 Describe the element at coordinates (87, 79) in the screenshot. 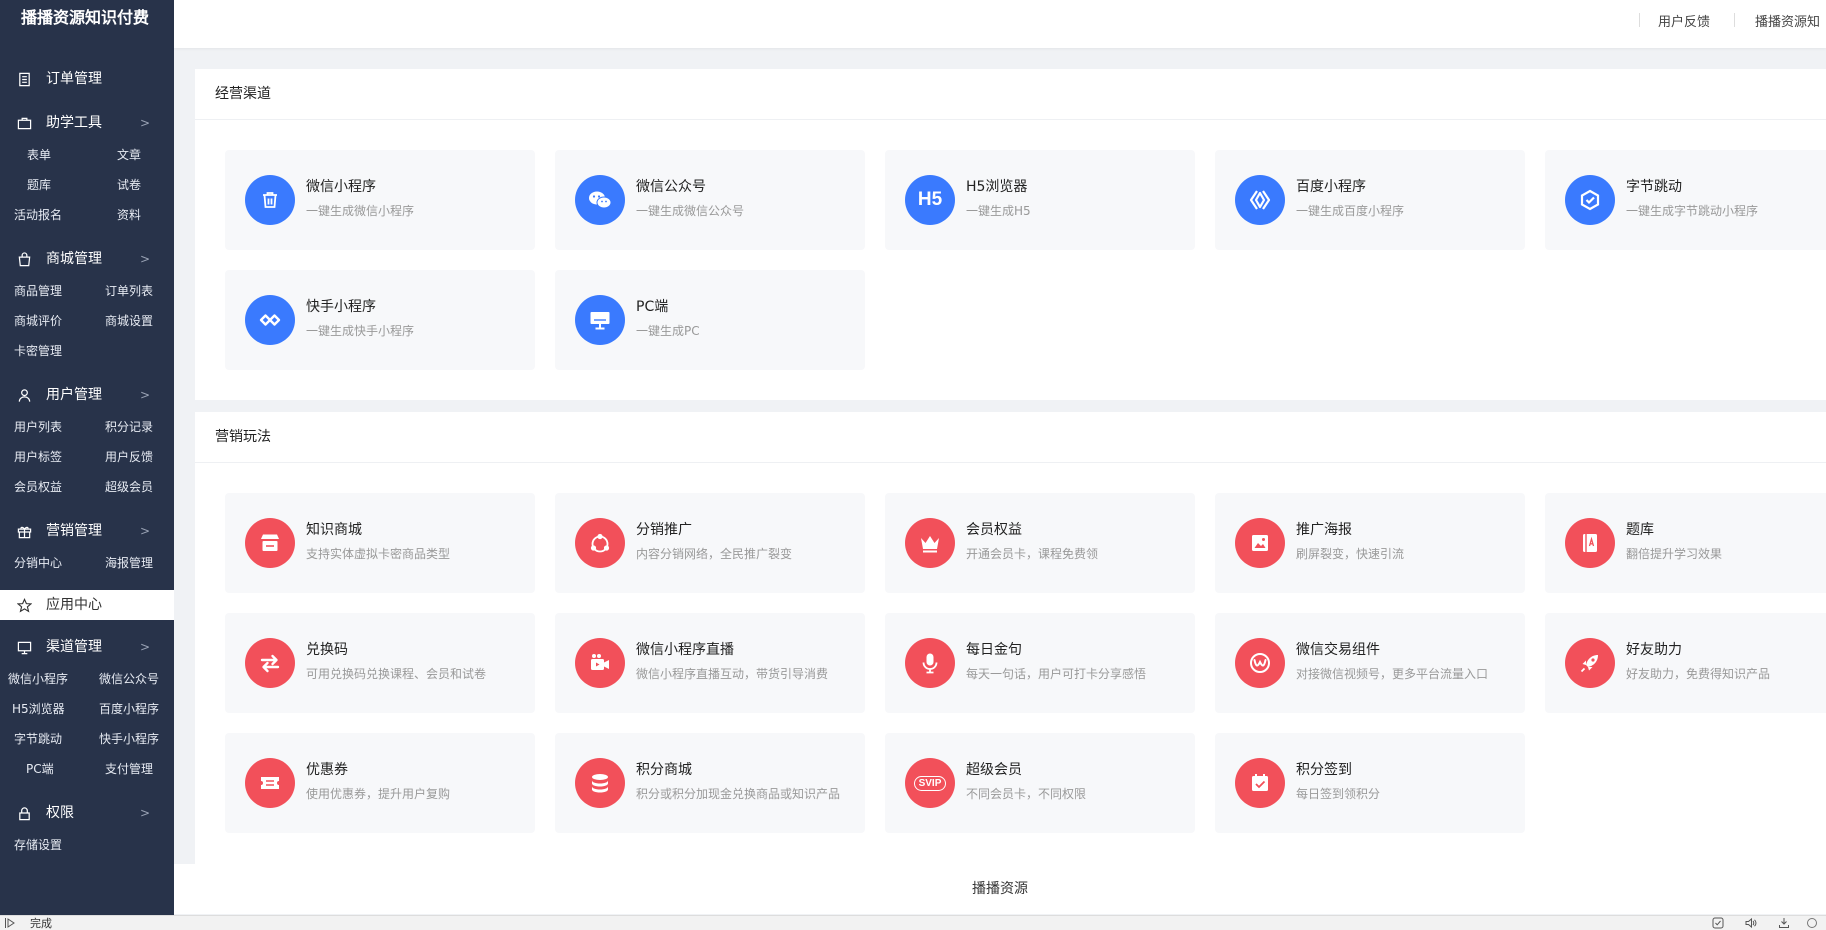

I see `menu-order: 订单管理` at that location.